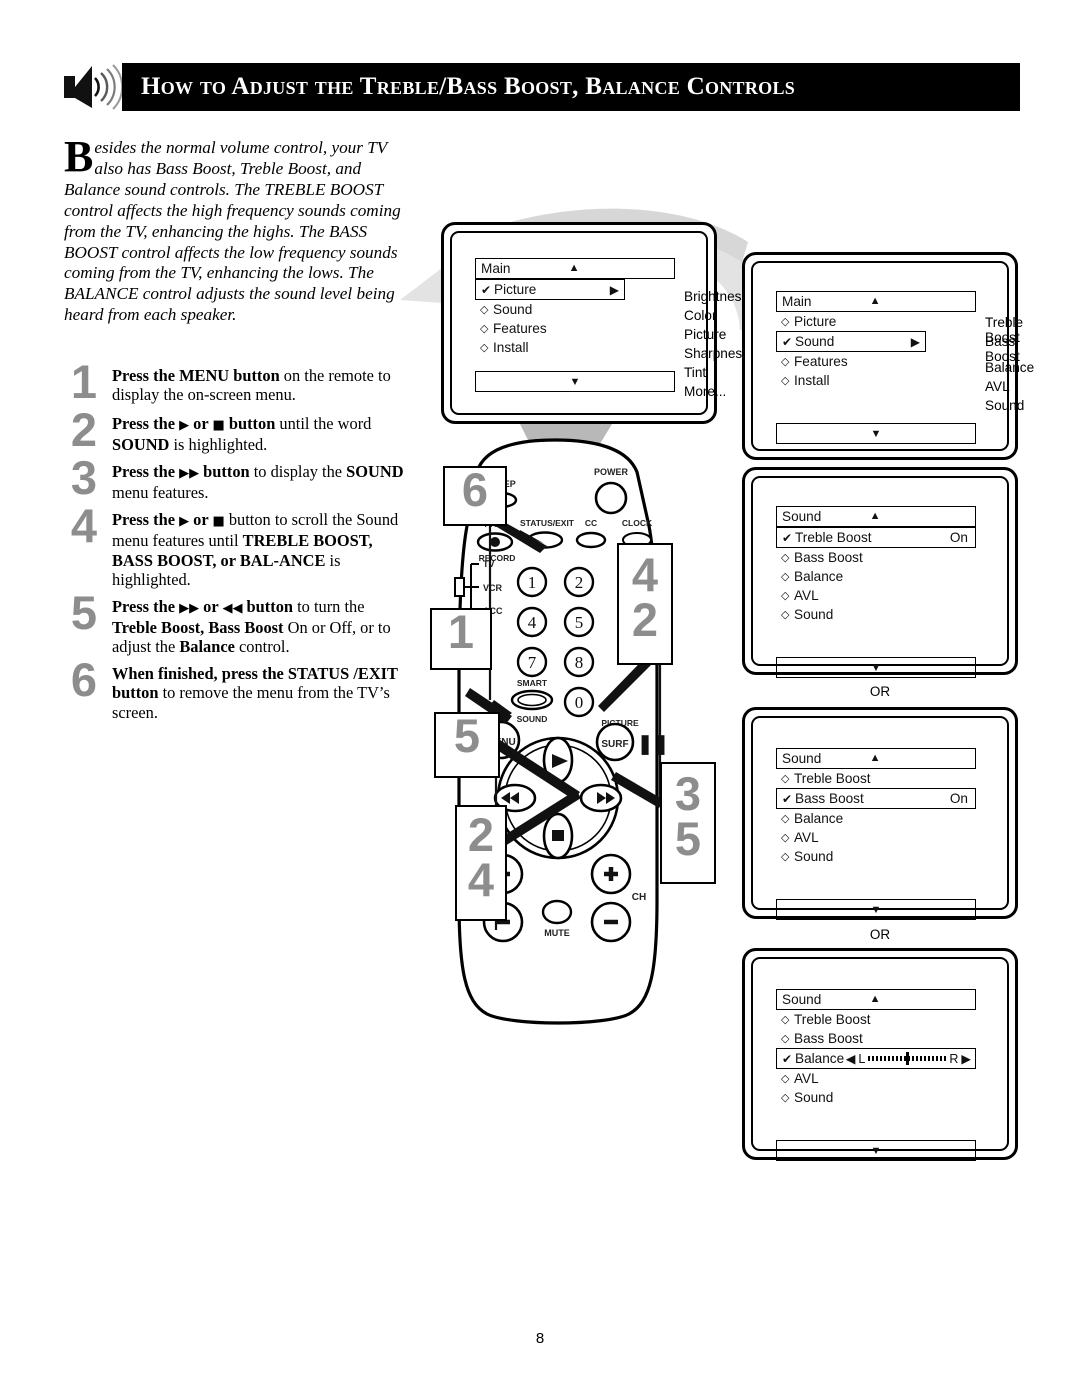 Image resolution: width=1080 pixels, height=1397 pixels. I want to click on callout-2-4: 2 4, so click(481, 863).